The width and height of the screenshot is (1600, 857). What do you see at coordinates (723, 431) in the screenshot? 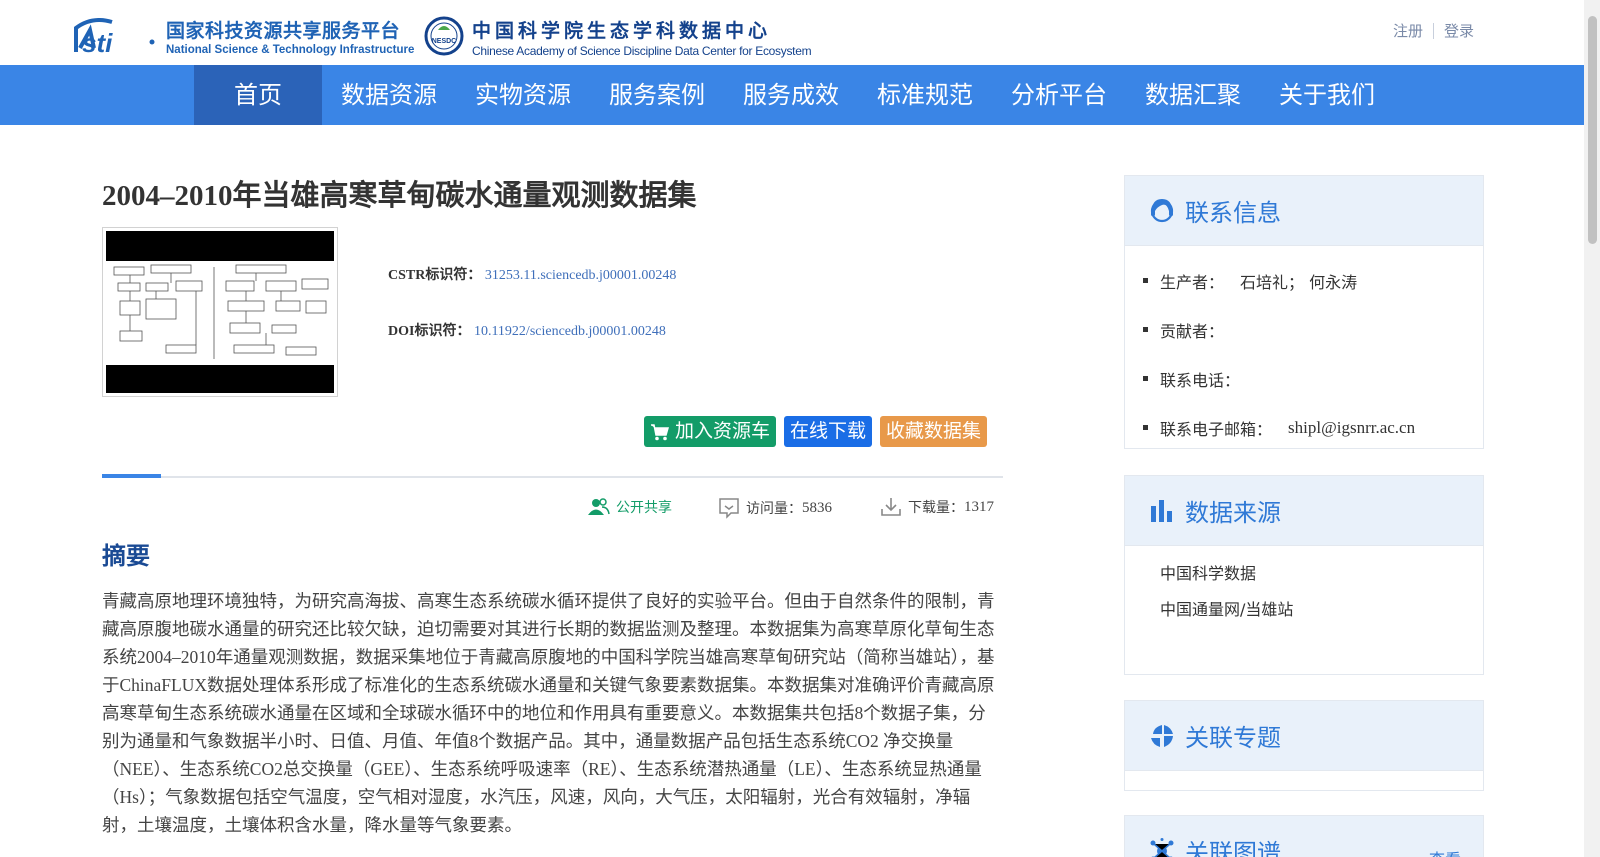
I see `add-to-cart-label: 加入资源车` at bounding box center [723, 431].